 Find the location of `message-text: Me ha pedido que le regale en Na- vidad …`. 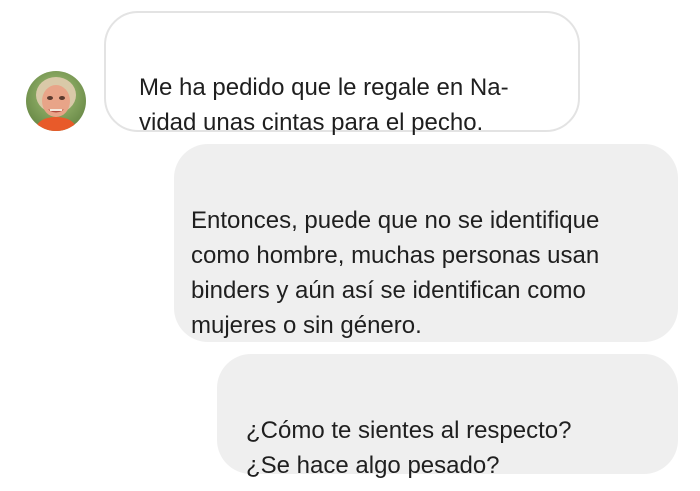

message-text: Me ha pedido que le regale en Na- vidad … is located at coordinates (324, 105).